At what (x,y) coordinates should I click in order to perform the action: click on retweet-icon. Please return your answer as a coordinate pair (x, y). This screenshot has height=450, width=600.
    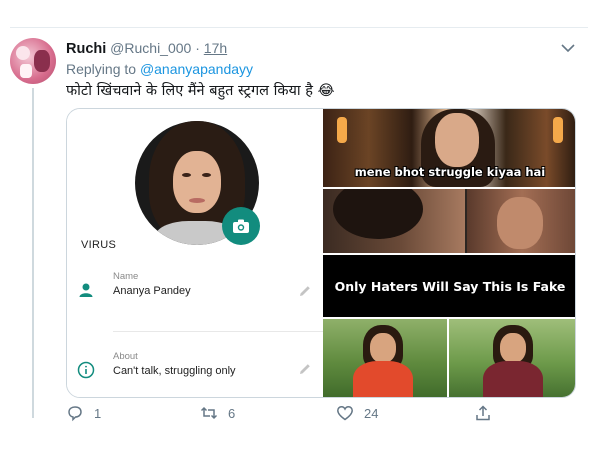
    Looking at the image, I should click on (209, 413).